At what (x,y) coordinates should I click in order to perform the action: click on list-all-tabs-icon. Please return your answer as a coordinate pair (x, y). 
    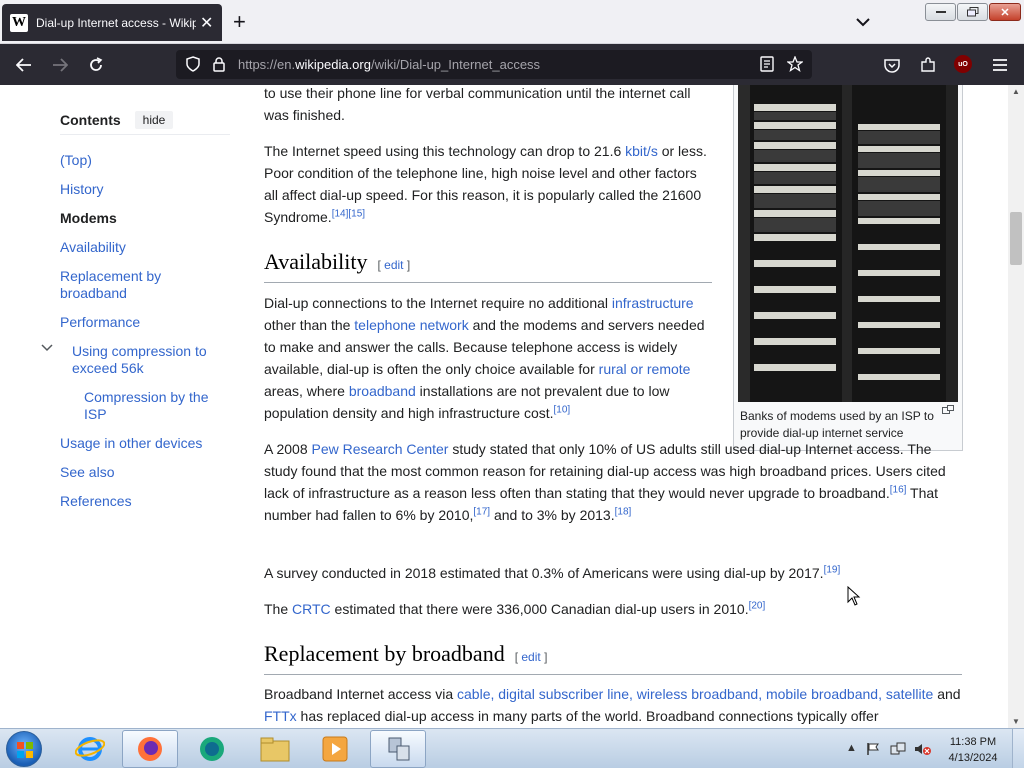
    Looking at the image, I should click on (863, 23).